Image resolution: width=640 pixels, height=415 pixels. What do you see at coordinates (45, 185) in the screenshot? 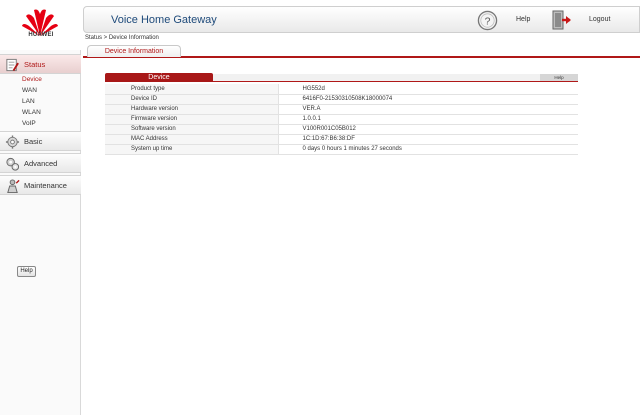
I see `sidebar-section-label: Maintenance` at bounding box center [45, 185].